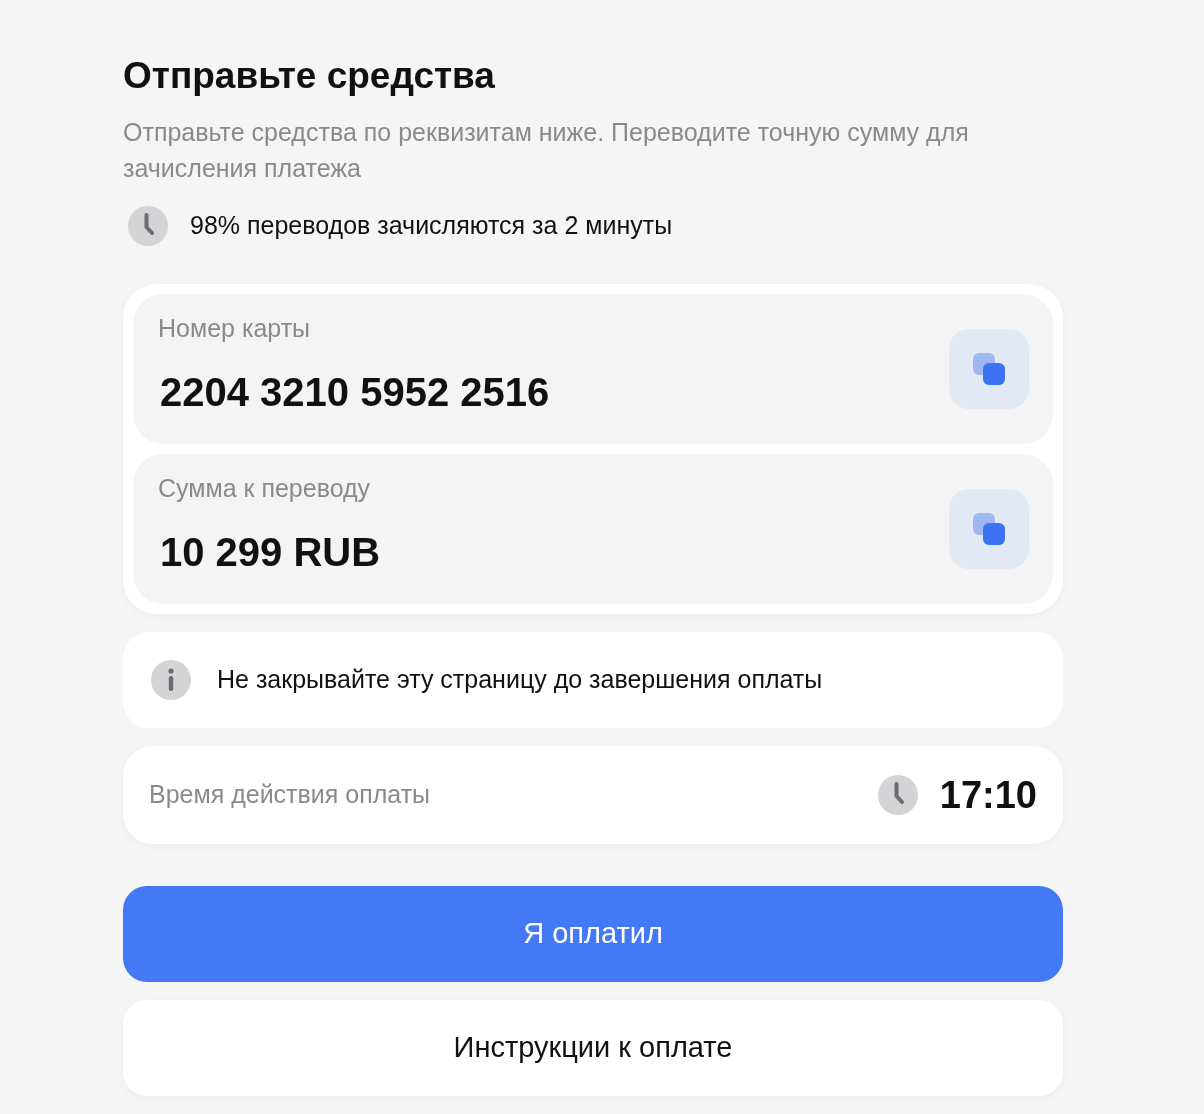  Describe the element at coordinates (309, 76) in the screenshot. I see `page-title: Отправьте средства` at that location.